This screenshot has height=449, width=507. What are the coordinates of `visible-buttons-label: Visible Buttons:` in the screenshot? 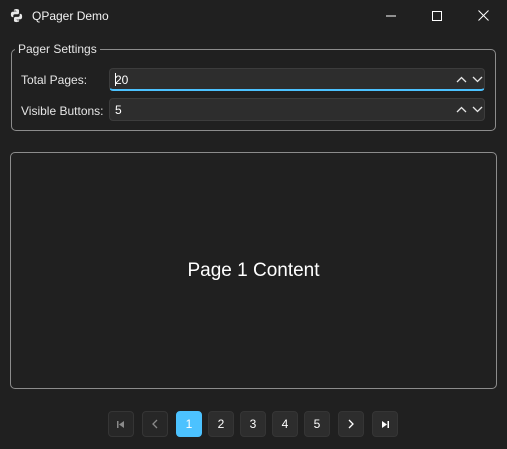 It's located at (62, 111).